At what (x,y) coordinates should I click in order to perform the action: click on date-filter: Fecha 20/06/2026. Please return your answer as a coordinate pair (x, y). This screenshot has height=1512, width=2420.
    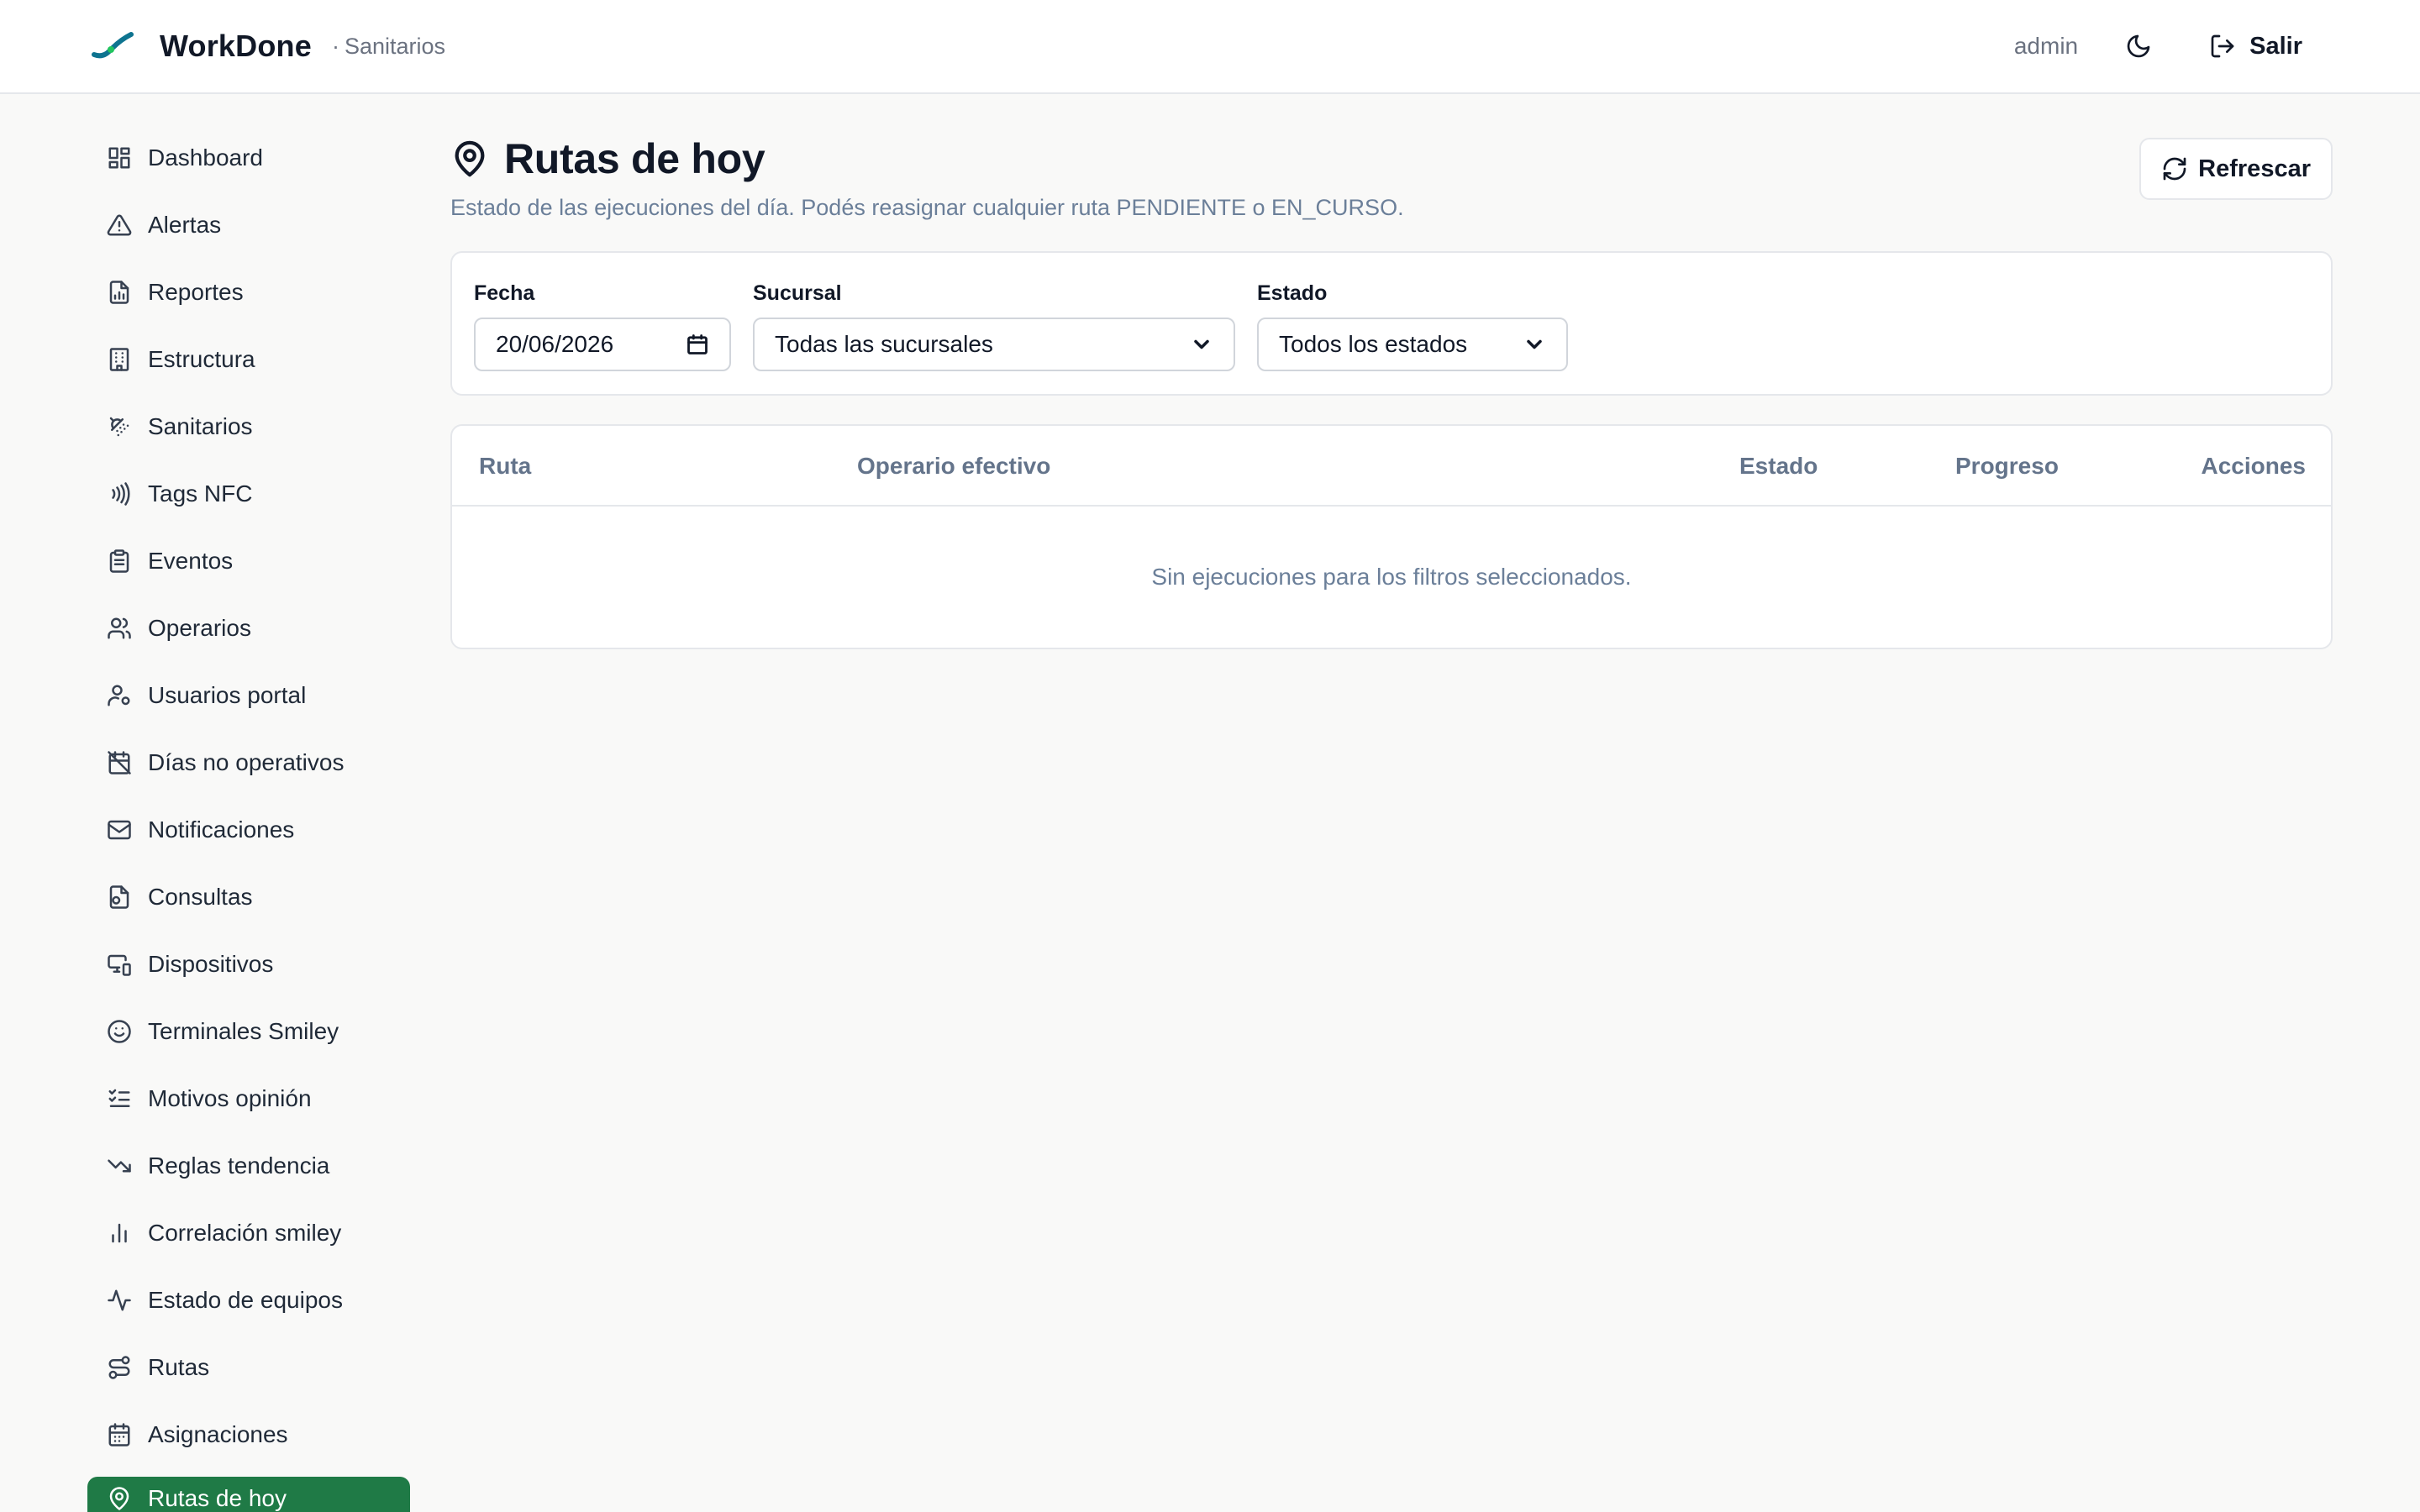
    Looking at the image, I should click on (602, 337).